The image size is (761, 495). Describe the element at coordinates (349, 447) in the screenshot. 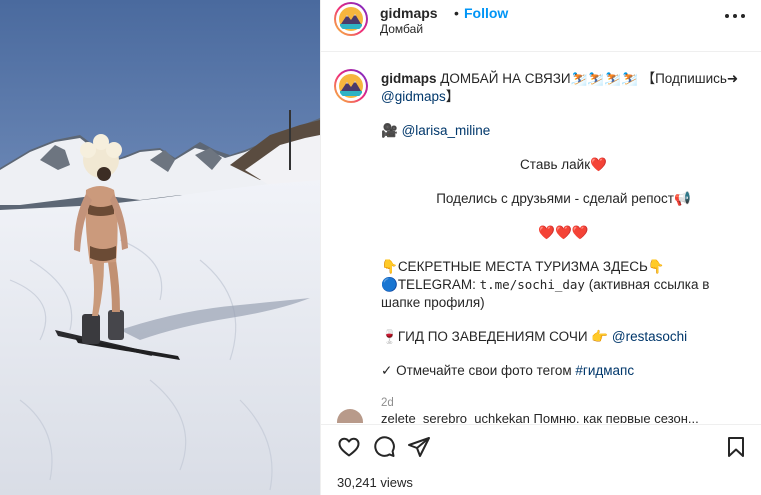

I see `heart-outline-icon` at that location.